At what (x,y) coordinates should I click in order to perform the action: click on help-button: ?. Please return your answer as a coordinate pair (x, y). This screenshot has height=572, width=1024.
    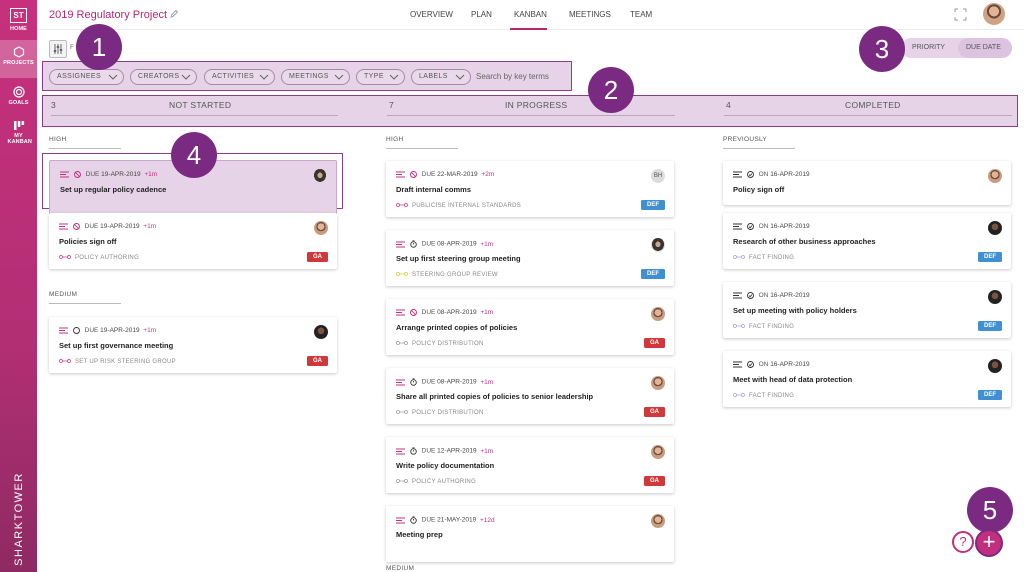
    Looking at the image, I should click on (963, 542).